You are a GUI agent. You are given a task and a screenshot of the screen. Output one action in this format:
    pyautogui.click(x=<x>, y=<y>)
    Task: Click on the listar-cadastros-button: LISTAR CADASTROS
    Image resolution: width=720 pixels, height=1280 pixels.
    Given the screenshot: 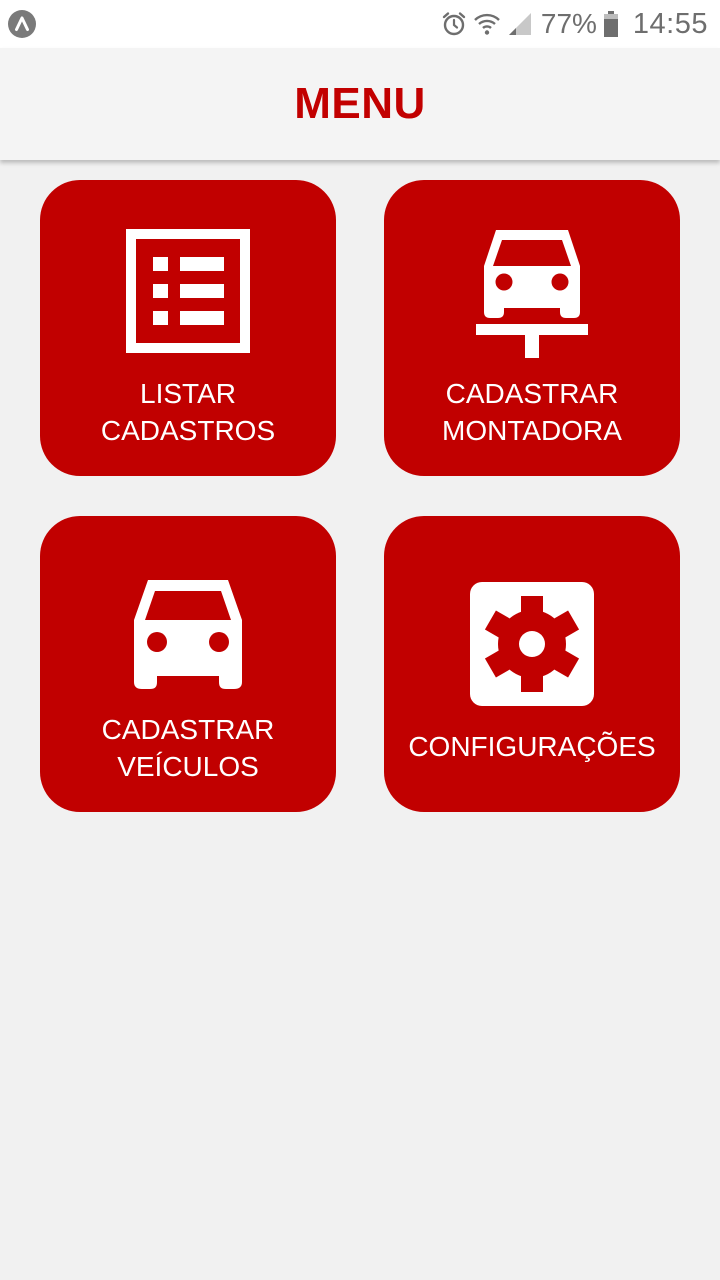 What is the action you would take?
    pyautogui.click(x=188, y=328)
    